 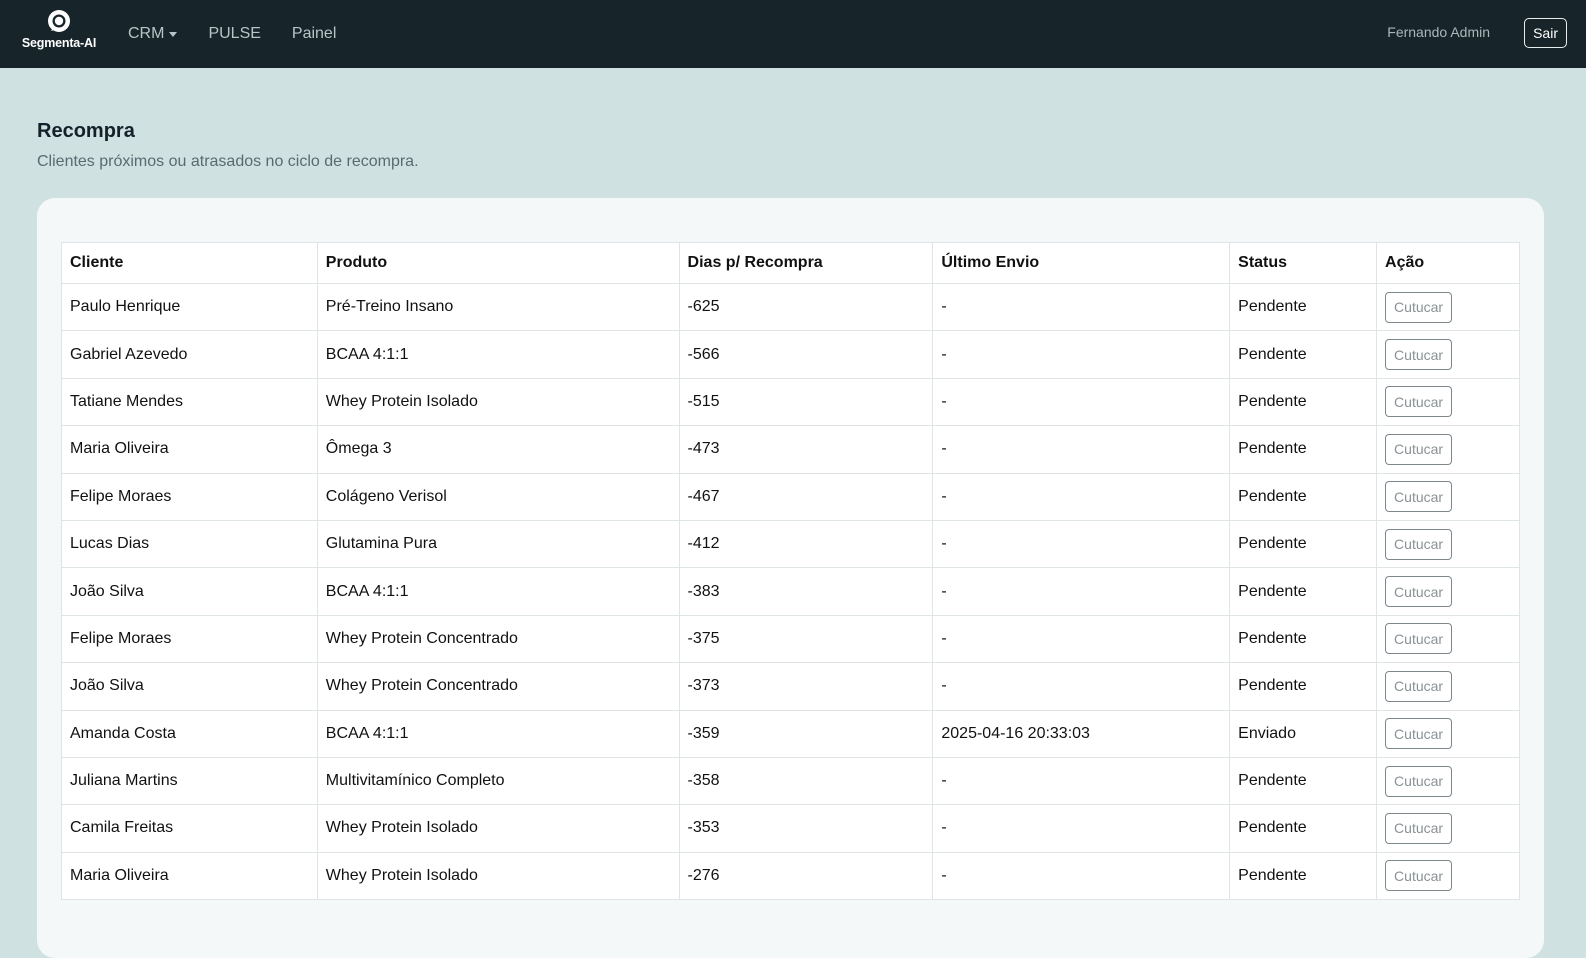 What do you see at coordinates (86, 131) in the screenshot?
I see `page-title: Recompra` at bounding box center [86, 131].